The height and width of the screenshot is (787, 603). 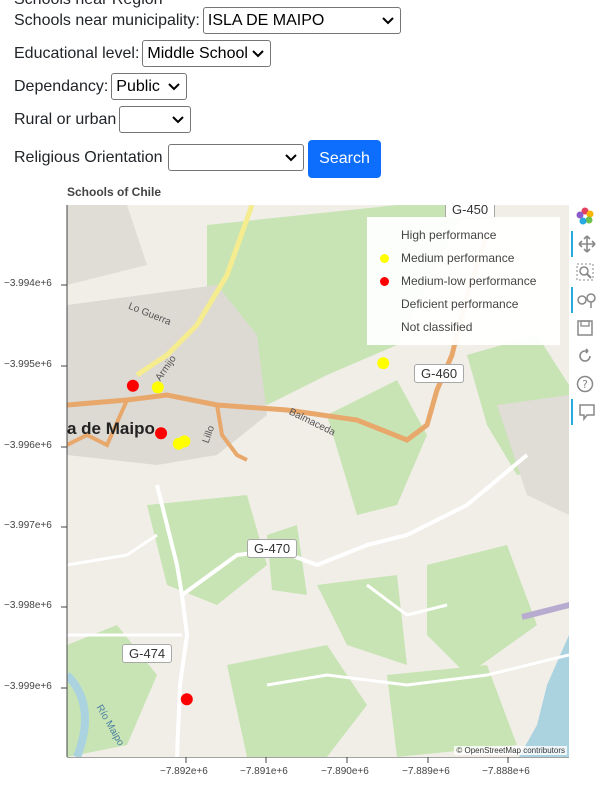 I want to click on religious-select, so click(x=235, y=157).